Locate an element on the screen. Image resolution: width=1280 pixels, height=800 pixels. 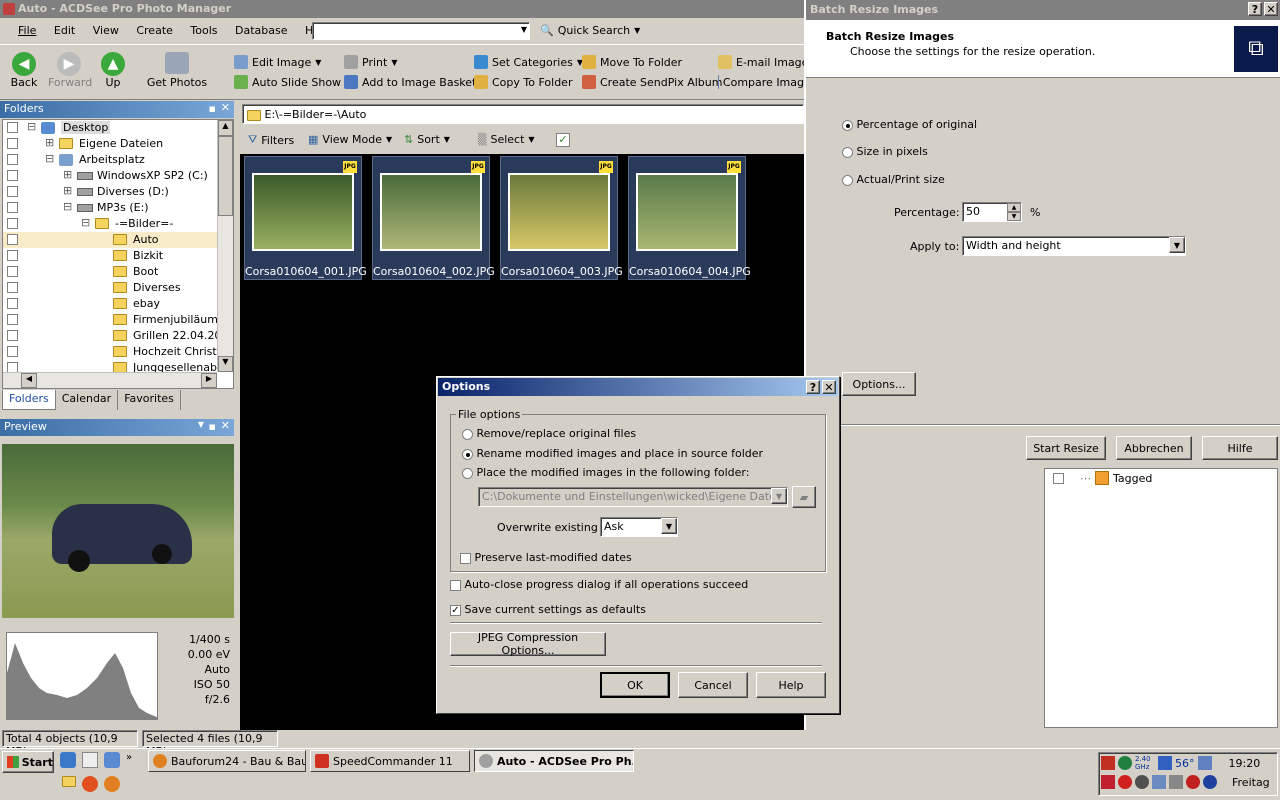
tree-item: Diverses is located at coordinates (110, 288).